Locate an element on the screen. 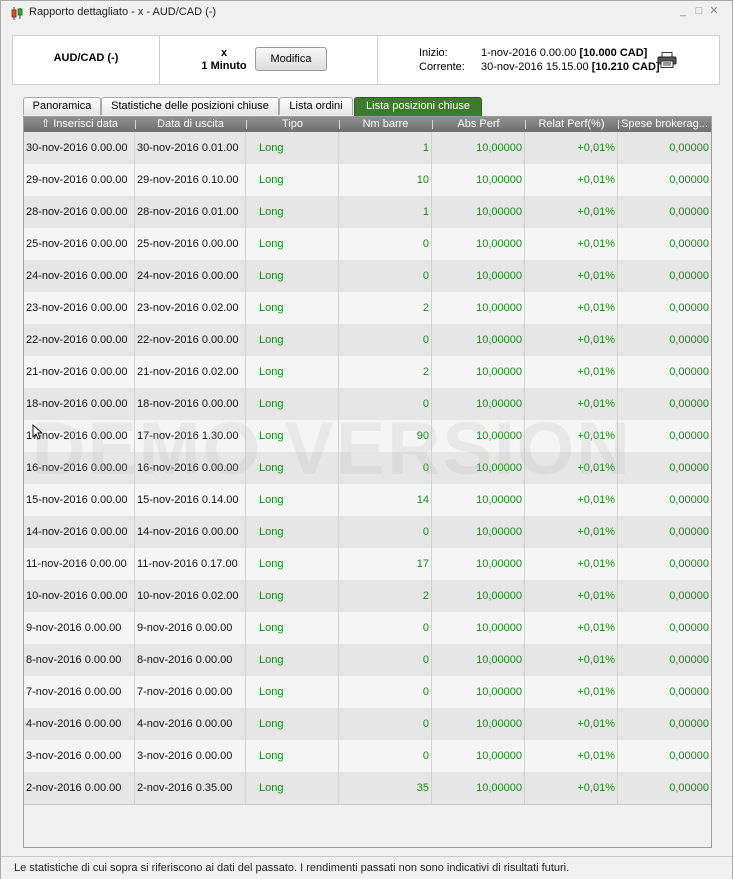  entry-date-cell: 28-nov-2016 0.00.00 is located at coordinates (79, 212).